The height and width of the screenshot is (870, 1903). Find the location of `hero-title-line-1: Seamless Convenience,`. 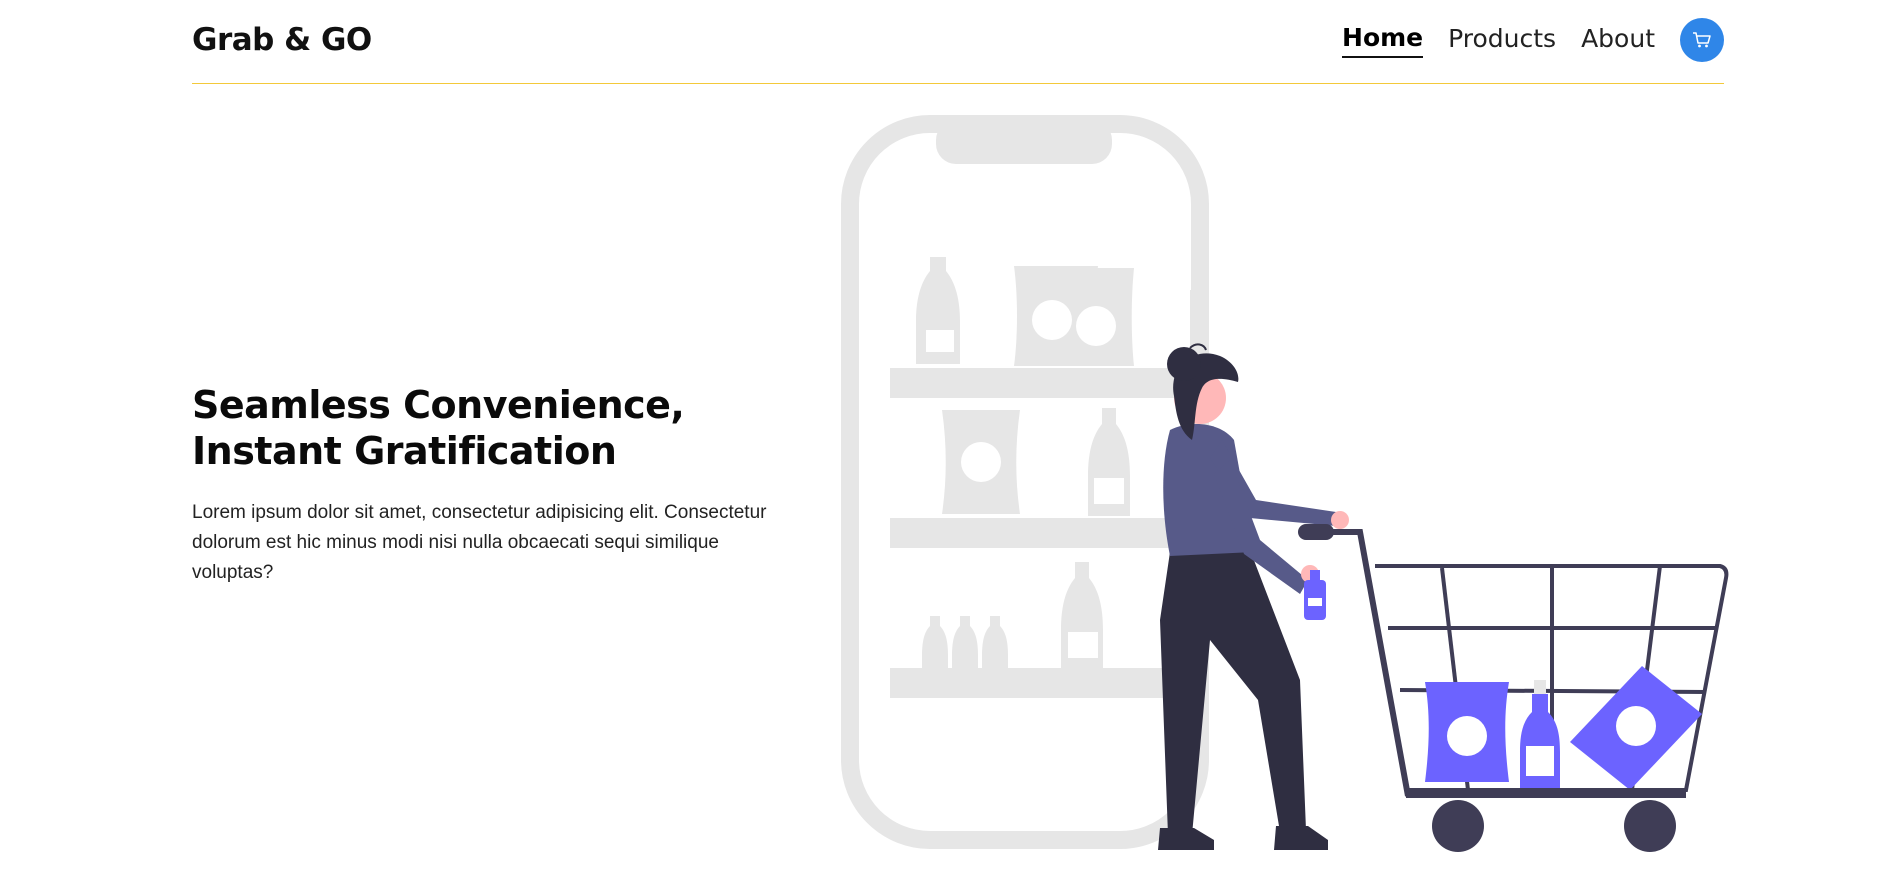

hero-title-line-1: Seamless Convenience, is located at coordinates (438, 405).